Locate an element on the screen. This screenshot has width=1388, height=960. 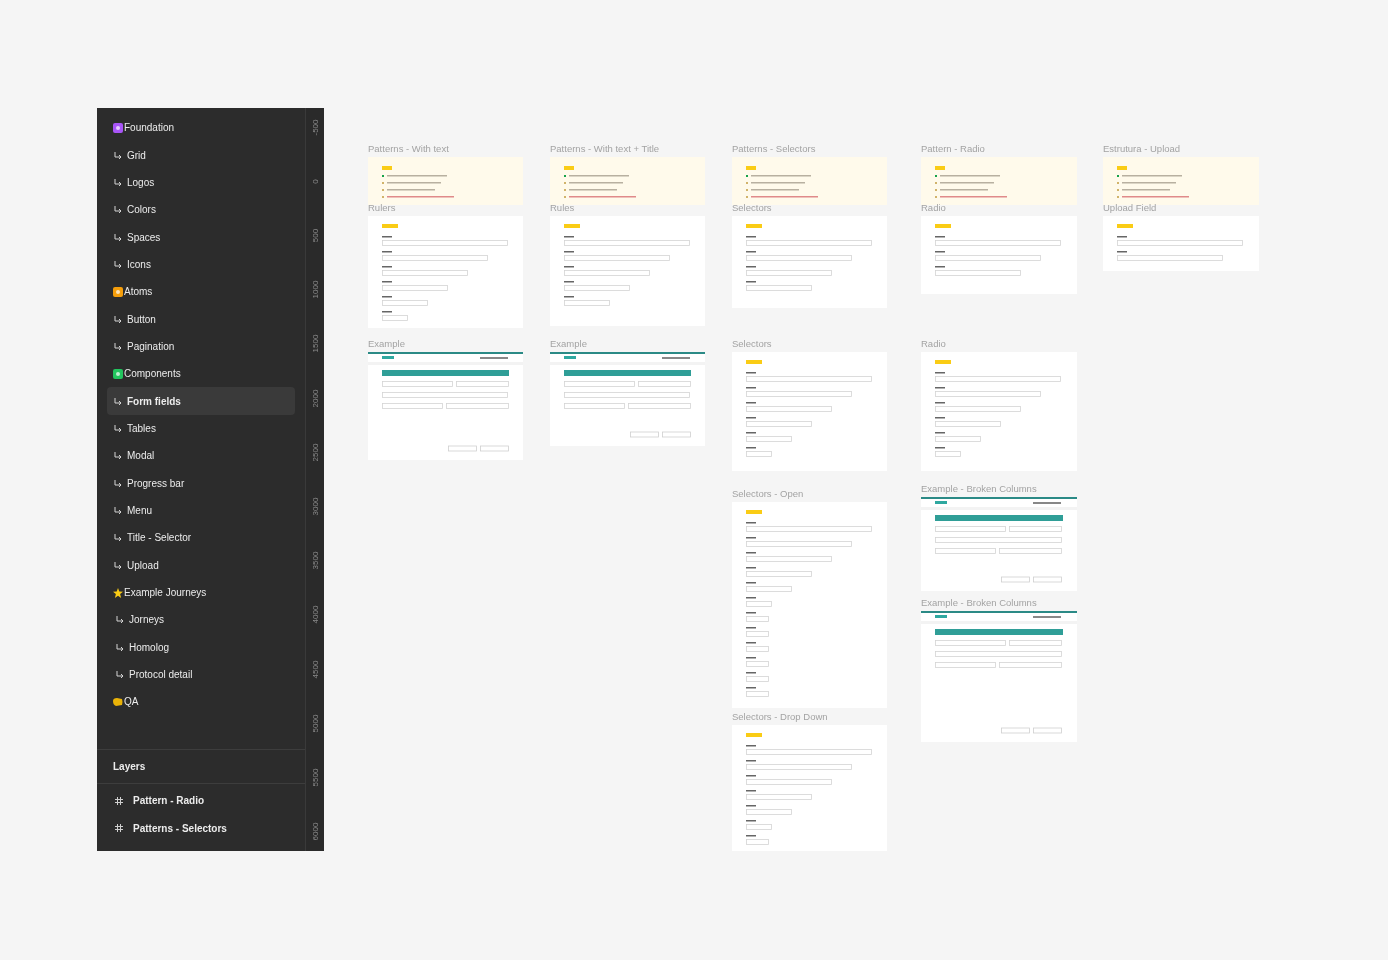
page-item: Grid is located at coordinates (201, 155).